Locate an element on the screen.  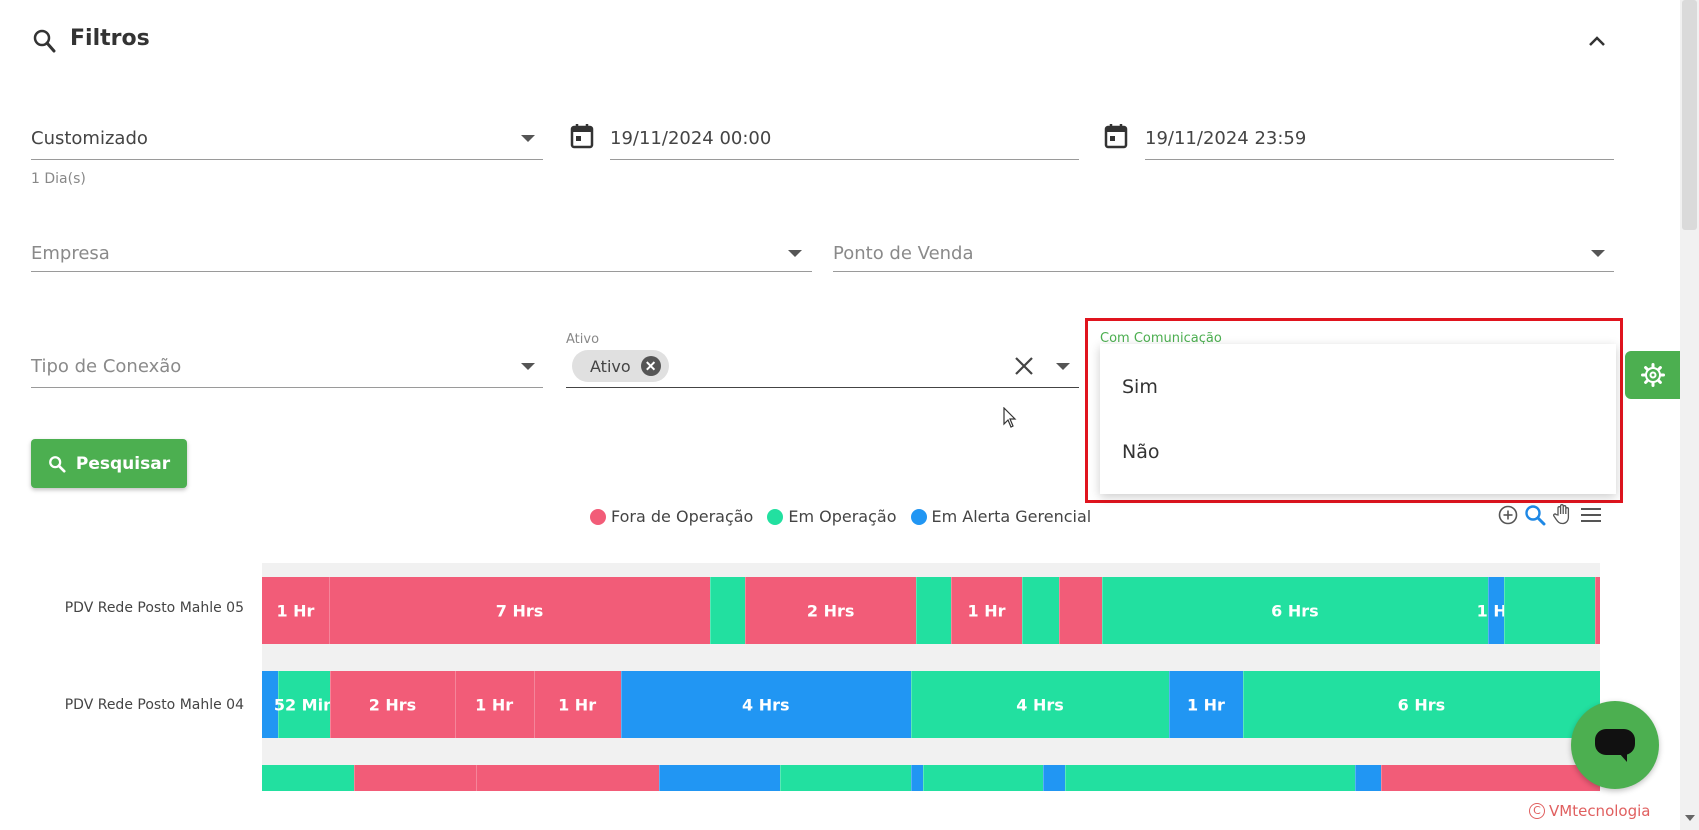
row-label: PDV Rede Posto Mahle 04 is located at coordinates (154, 705).